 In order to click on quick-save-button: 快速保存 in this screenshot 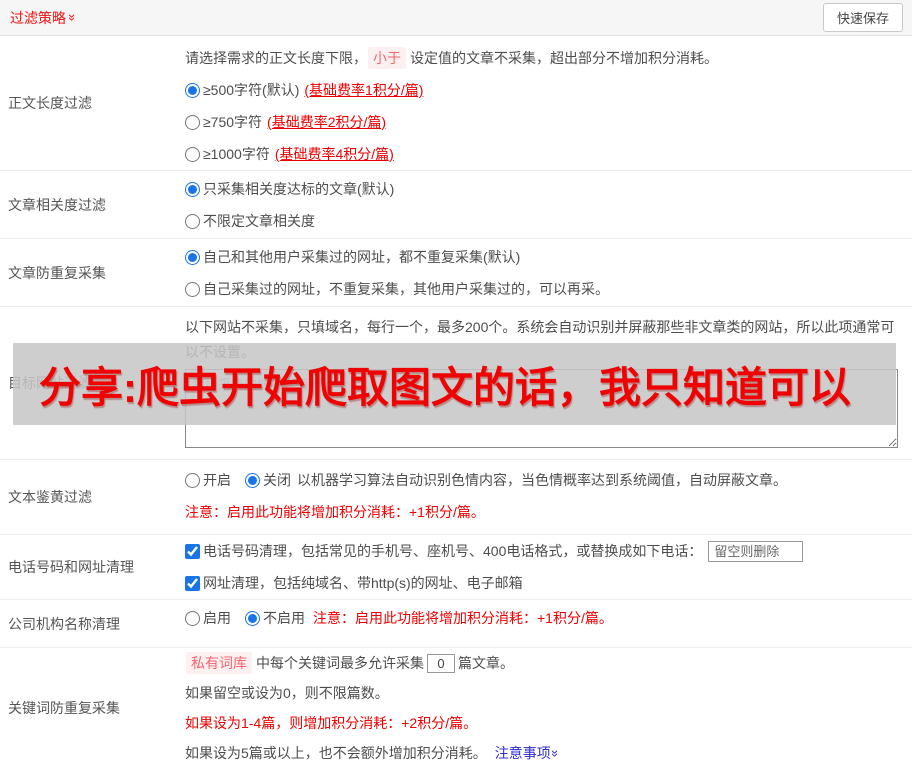, I will do `click(862, 17)`.